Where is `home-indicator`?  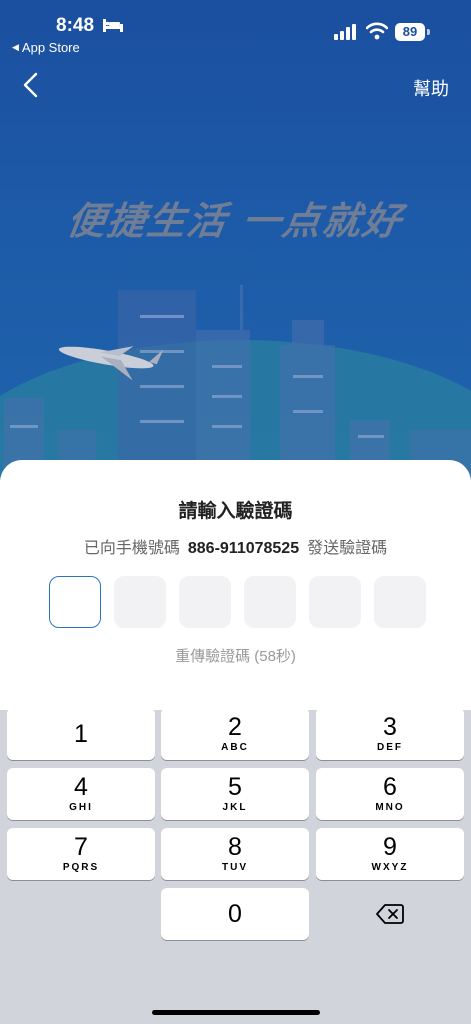 home-indicator is located at coordinates (236, 1012).